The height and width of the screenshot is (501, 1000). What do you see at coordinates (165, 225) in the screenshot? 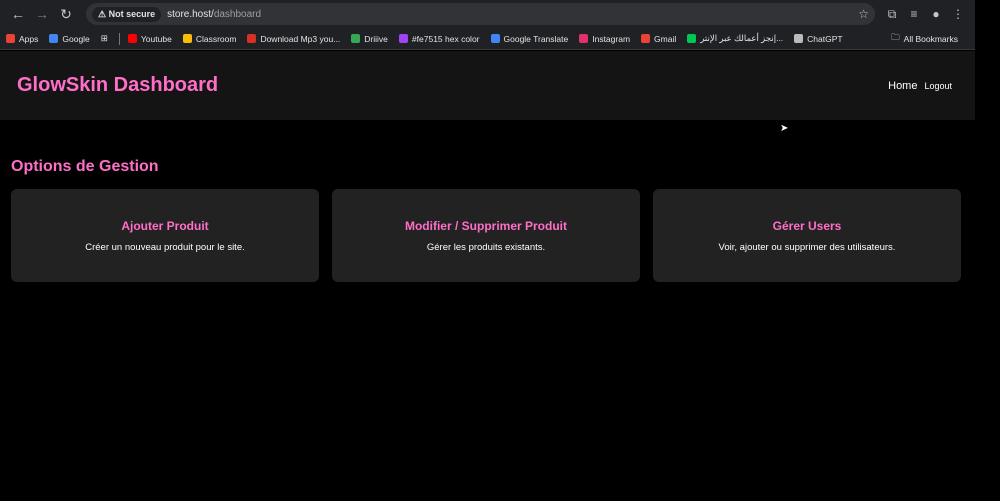
I see `card-title: Ajouter Produit` at bounding box center [165, 225].